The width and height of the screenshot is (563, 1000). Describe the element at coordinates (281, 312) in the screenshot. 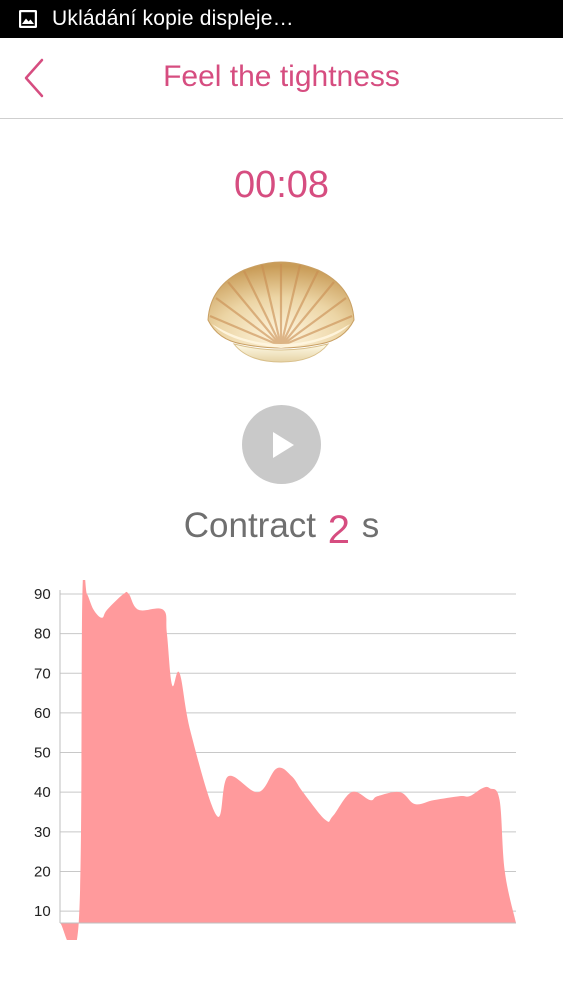

I see `seashell-icon` at that location.